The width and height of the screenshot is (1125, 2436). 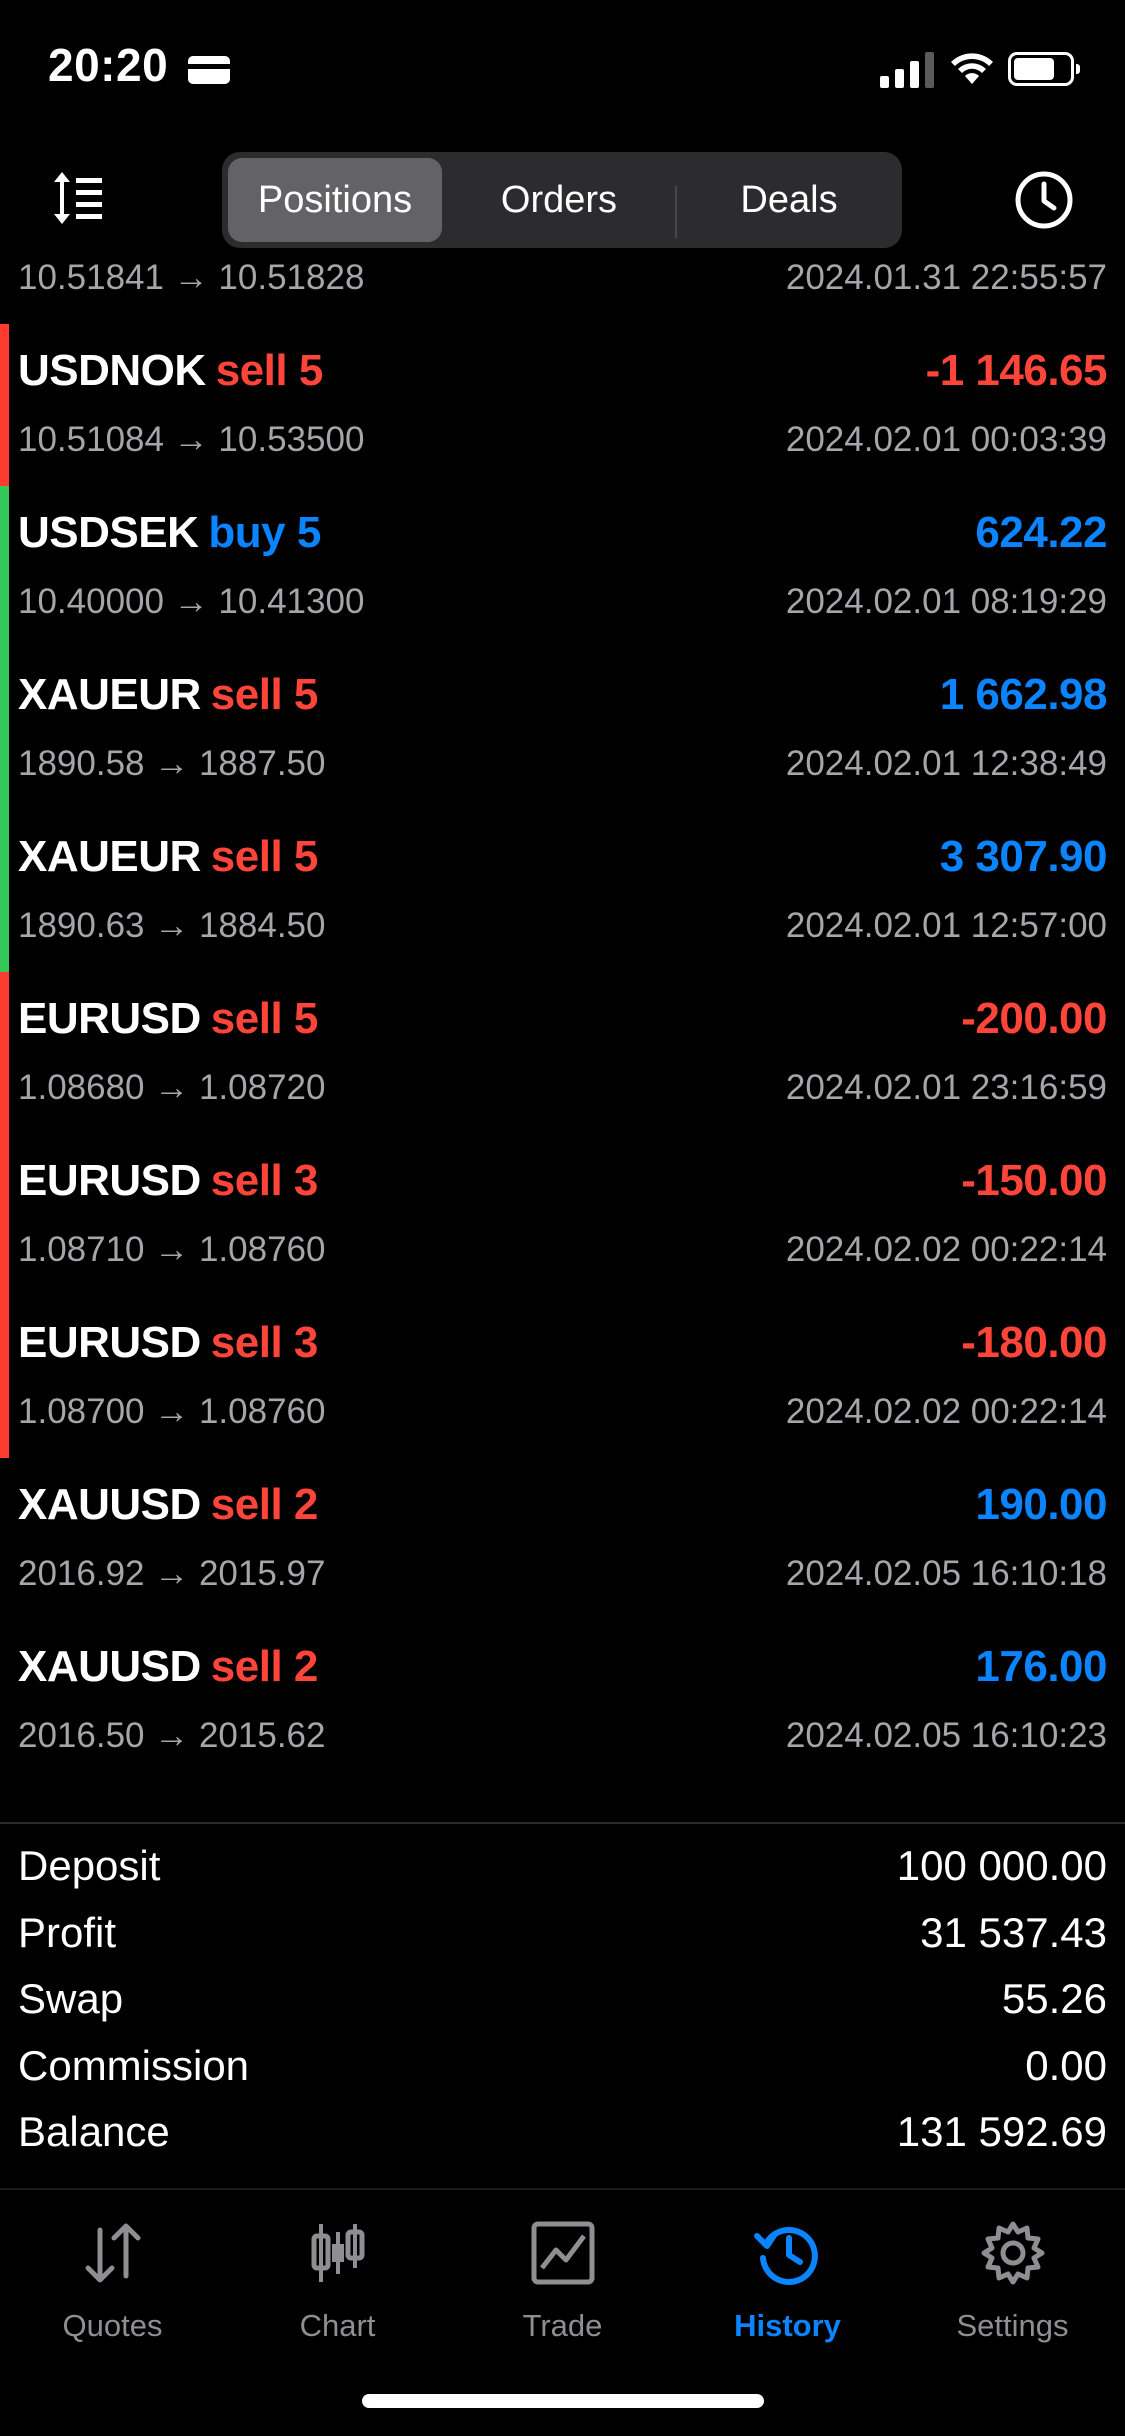 What do you see at coordinates (789, 200) in the screenshot?
I see `tab-deals: Deals` at bounding box center [789, 200].